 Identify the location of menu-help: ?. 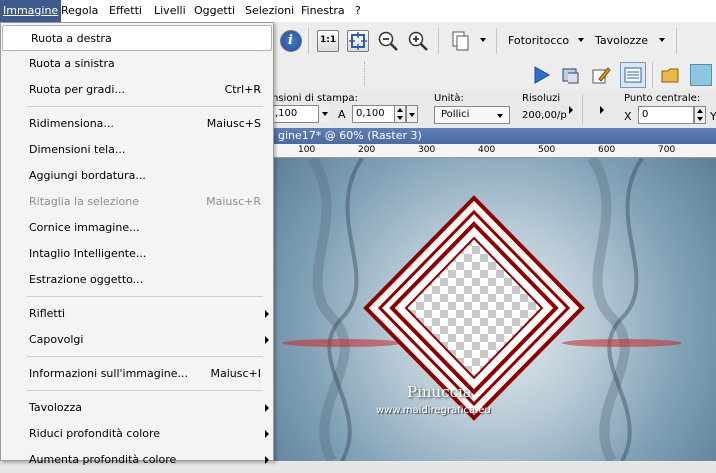
(358, 11).